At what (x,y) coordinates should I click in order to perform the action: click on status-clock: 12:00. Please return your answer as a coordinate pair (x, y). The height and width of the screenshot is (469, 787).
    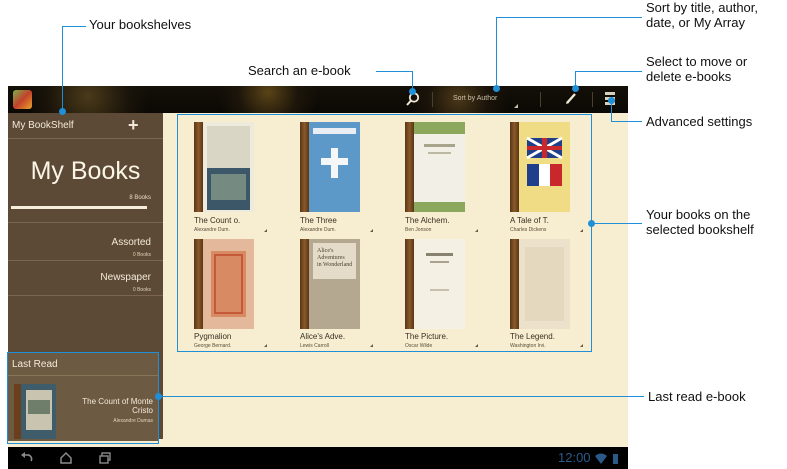
    Looking at the image, I should click on (574, 457).